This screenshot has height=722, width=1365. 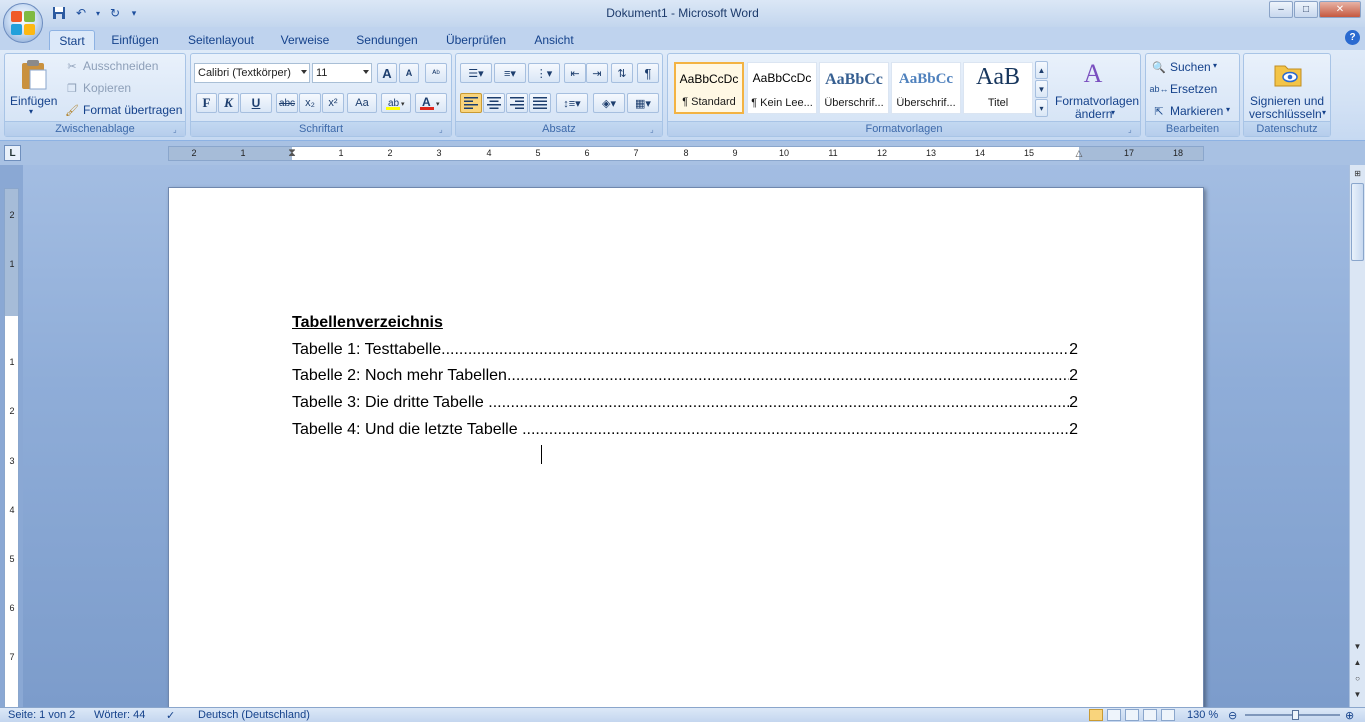 What do you see at coordinates (1349, 715) in the screenshot?
I see `zoom-in-icon: ⊕` at bounding box center [1349, 715].